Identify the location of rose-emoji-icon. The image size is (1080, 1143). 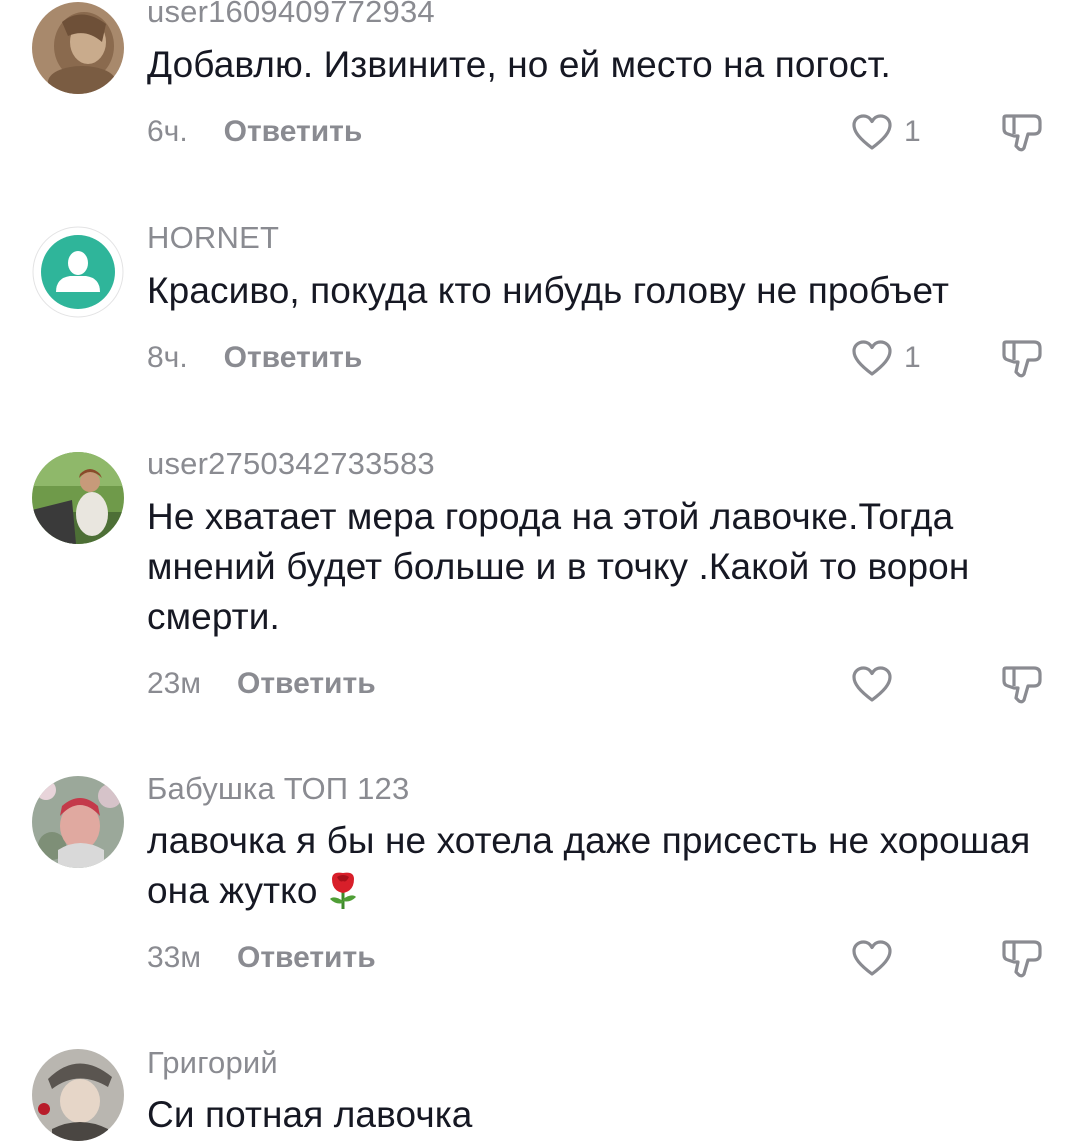
(343, 895).